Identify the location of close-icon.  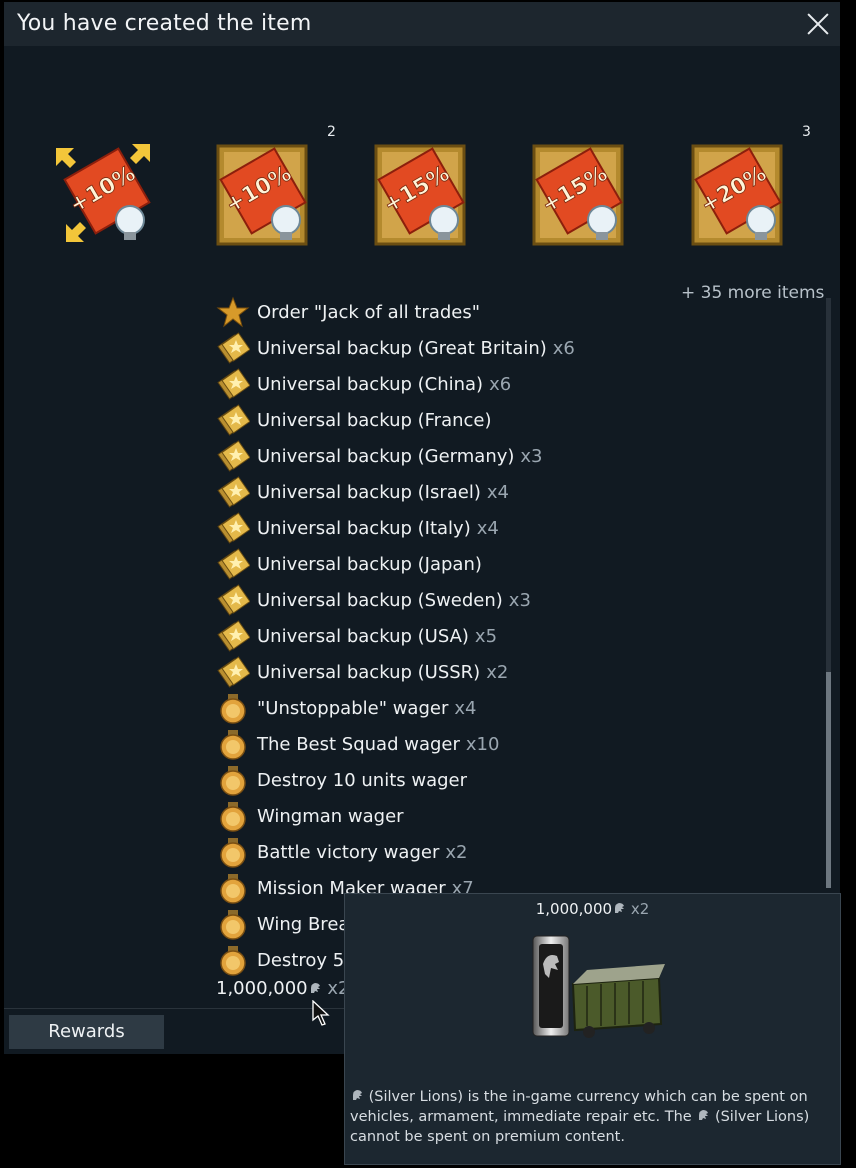
(818, 24).